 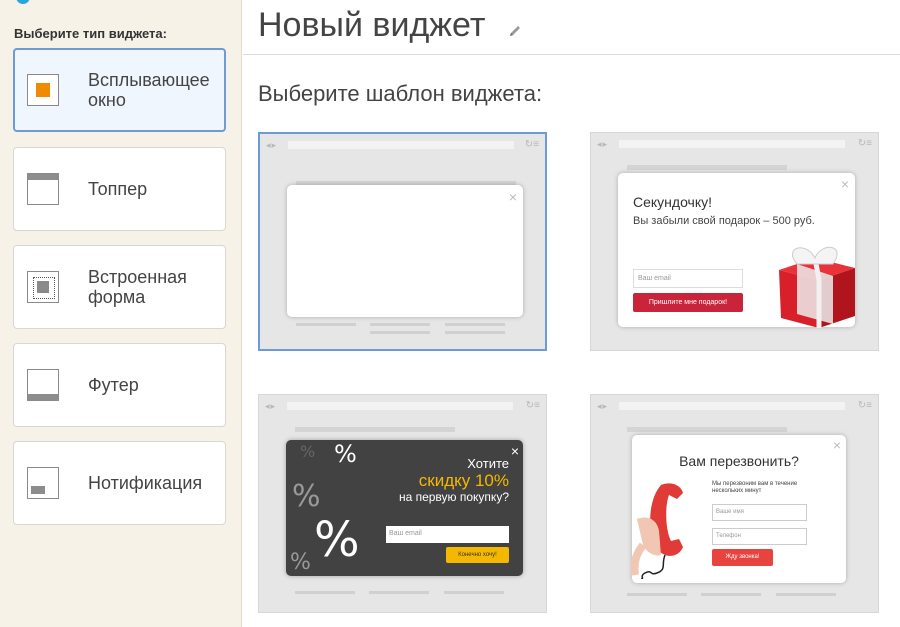 What do you see at coordinates (739, 461) in the screenshot?
I see `popup-title: Вам перезвонить?` at bounding box center [739, 461].